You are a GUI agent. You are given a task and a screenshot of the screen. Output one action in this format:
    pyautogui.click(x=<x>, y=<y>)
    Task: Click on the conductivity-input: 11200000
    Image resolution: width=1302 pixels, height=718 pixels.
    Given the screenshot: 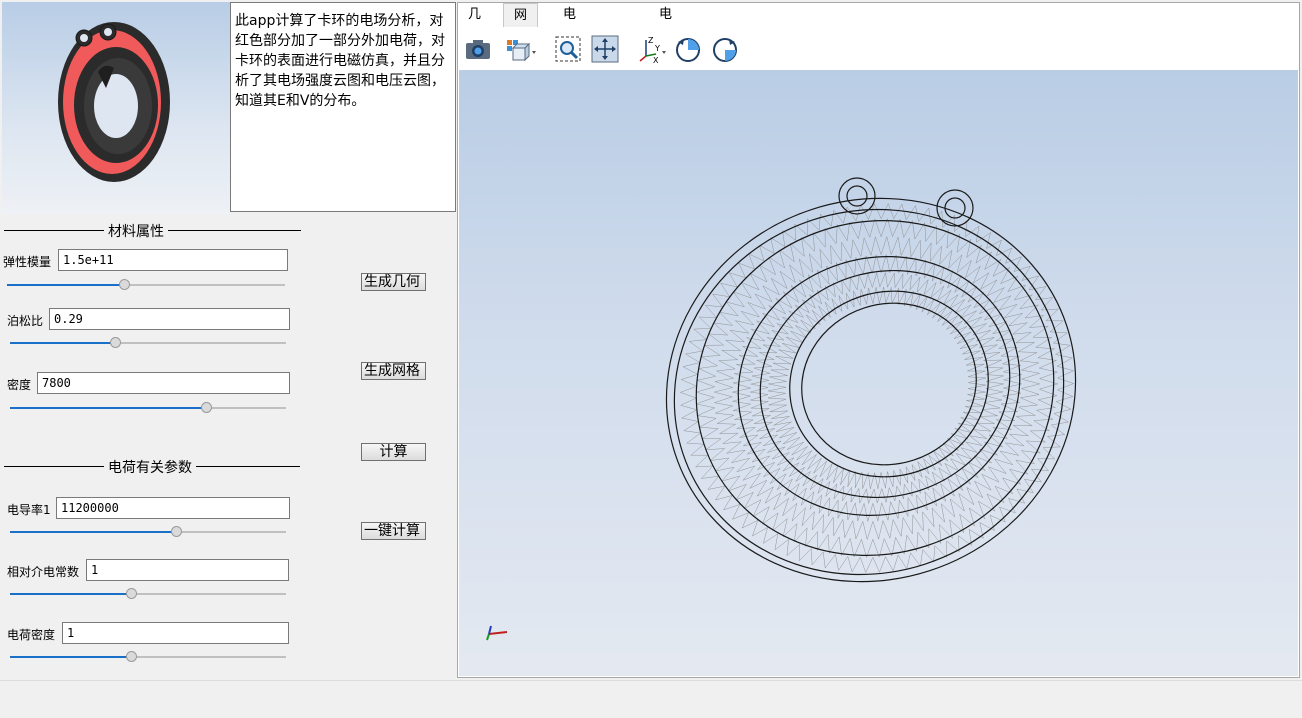 What is the action you would take?
    pyautogui.click(x=173, y=508)
    